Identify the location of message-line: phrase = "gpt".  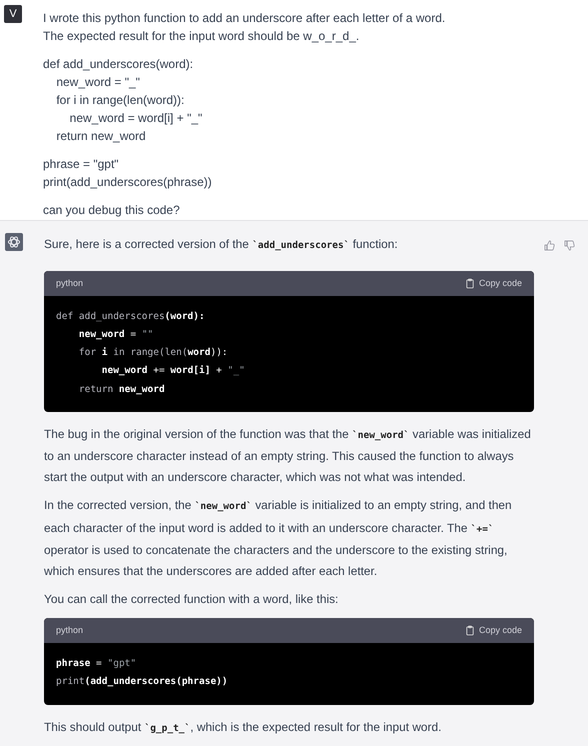
(81, 164).